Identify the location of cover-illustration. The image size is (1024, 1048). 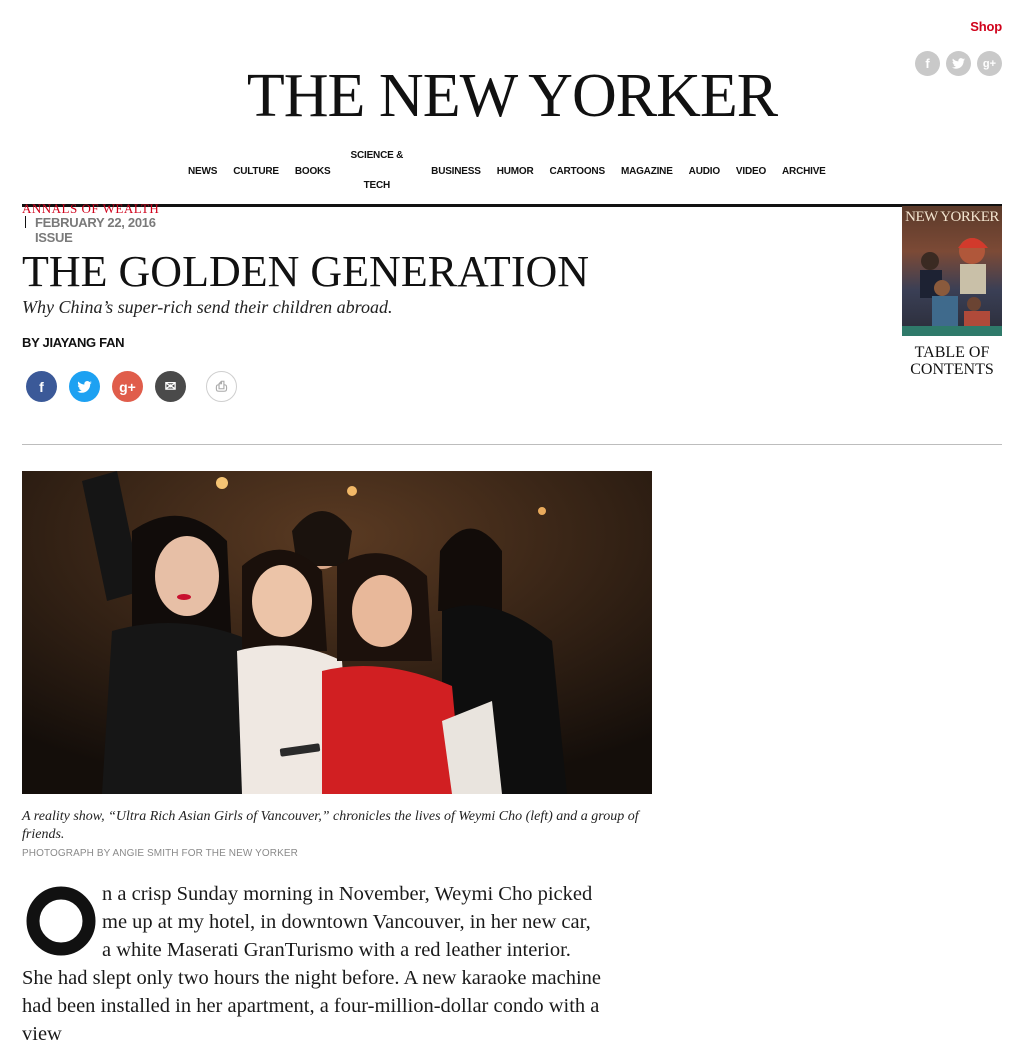
(952, 287).